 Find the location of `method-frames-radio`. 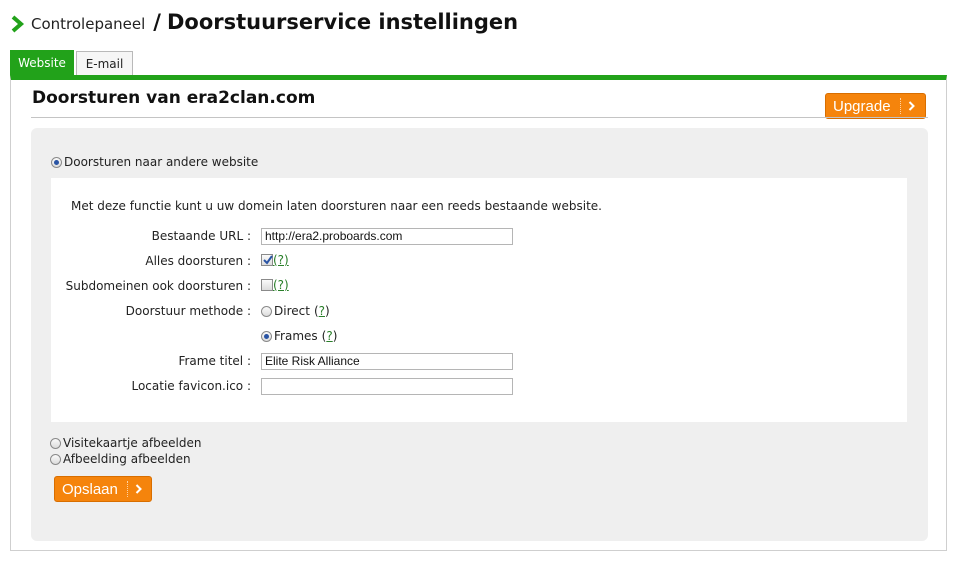

method-frames-radio is located at coordinates (266, 336).